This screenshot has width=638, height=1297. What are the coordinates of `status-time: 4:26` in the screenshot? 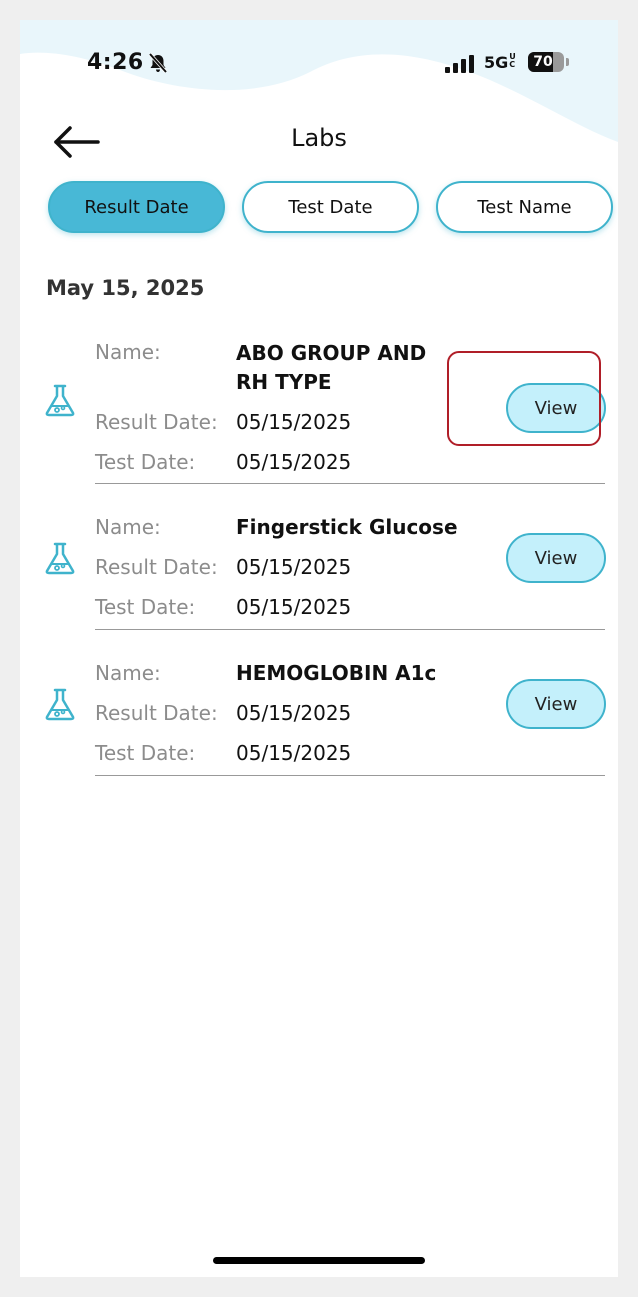 It's located at (115, 62).